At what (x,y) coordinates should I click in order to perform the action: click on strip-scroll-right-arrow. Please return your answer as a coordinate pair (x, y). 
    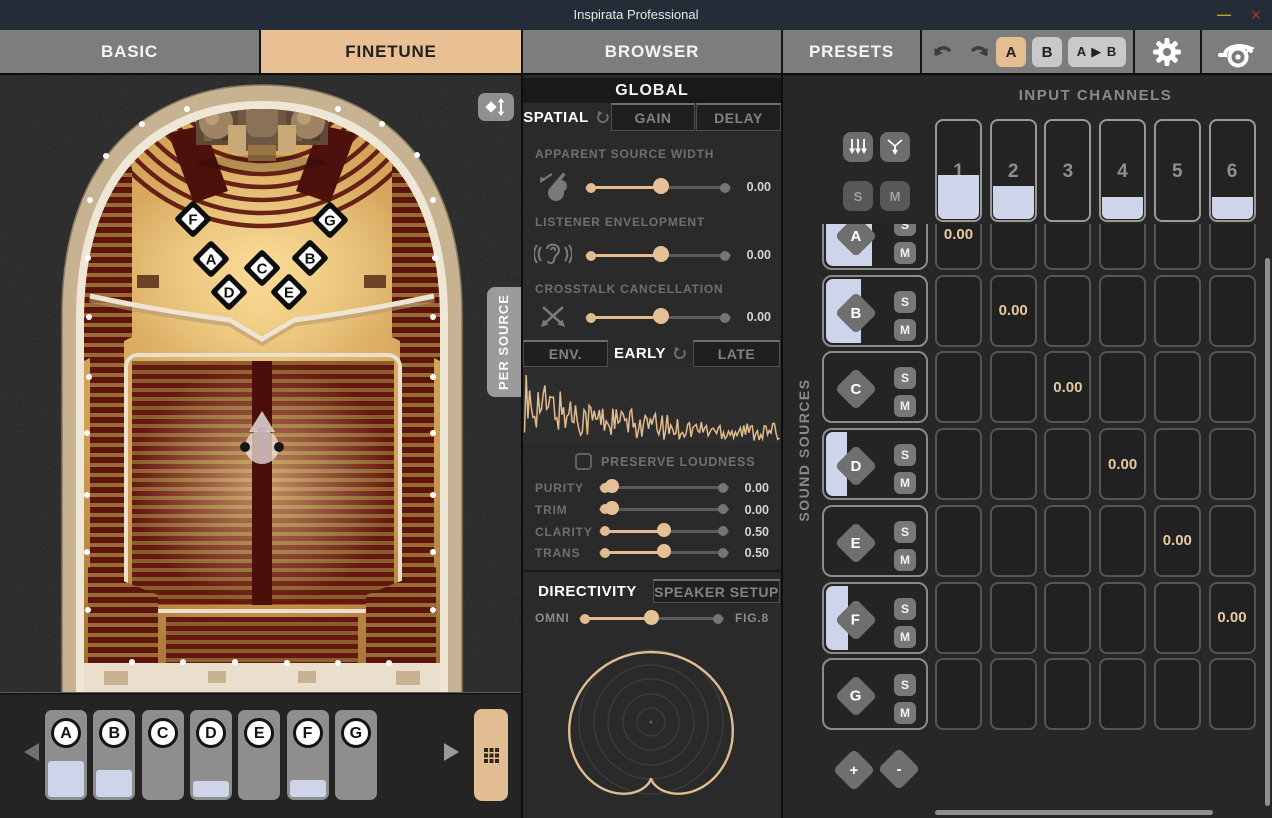
    Looking at the image, I should click on (451, 752).